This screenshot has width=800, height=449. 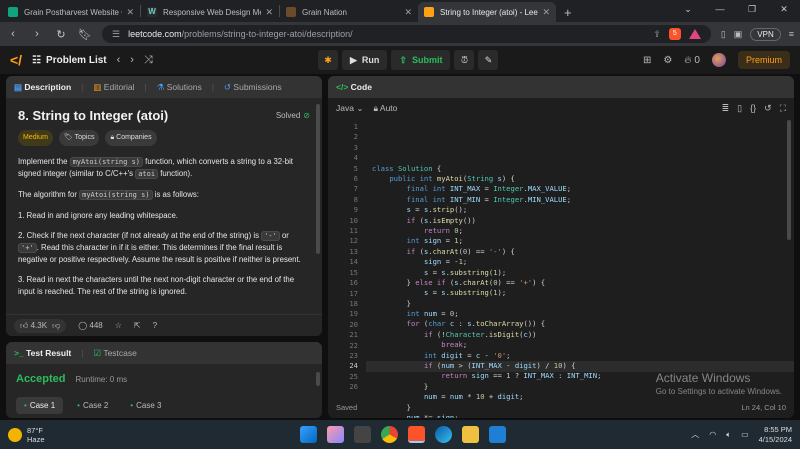 What do you see at coordinates (349, 108) in the screenshot?
I see `language-select: Java ⌄` at bounding box center [349, 108].